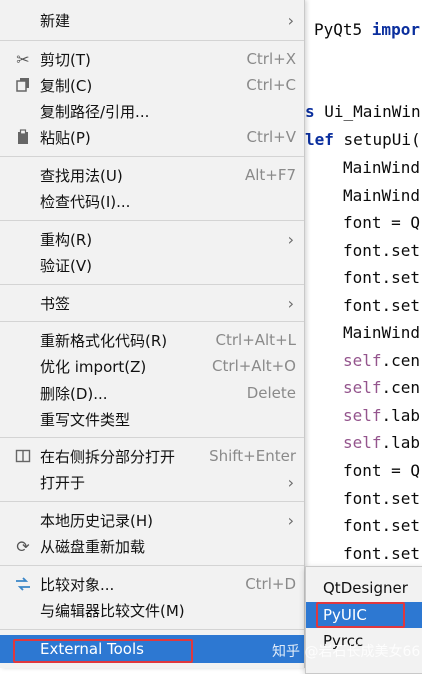  I want to click on menu-label: 粘贴(P), so click(65, 137).